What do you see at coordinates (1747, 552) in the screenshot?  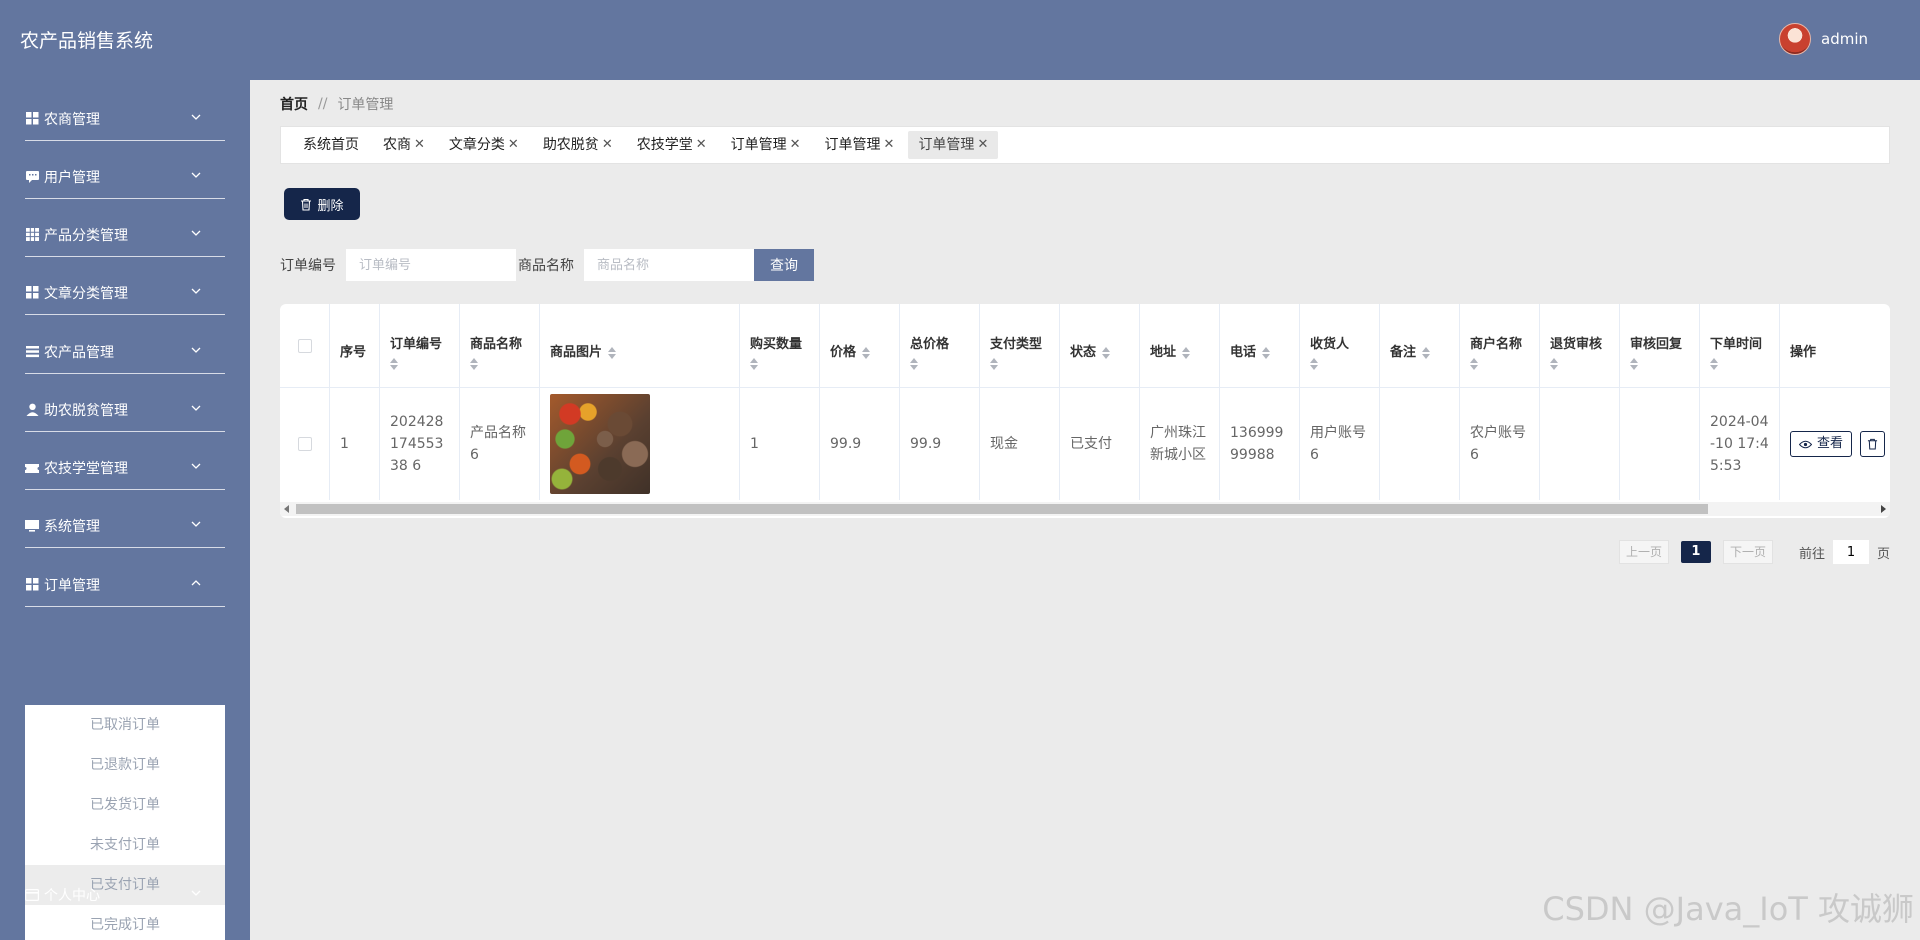 I see `next-page-button: 下一页` at bounding box center [1747, 552].